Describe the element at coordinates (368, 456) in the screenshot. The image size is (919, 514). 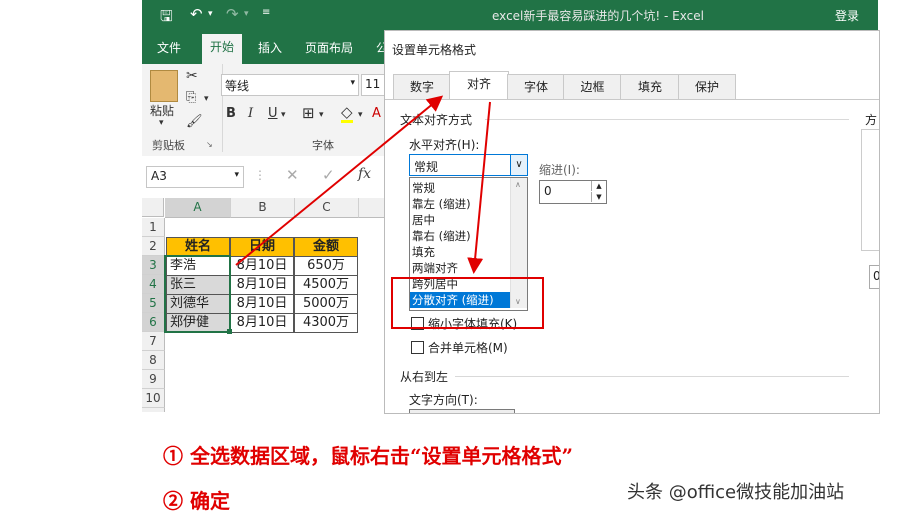
I see `instruction-step-1: ① 全选数据区域，鼠标右击“设置单元格格式”` at that location.